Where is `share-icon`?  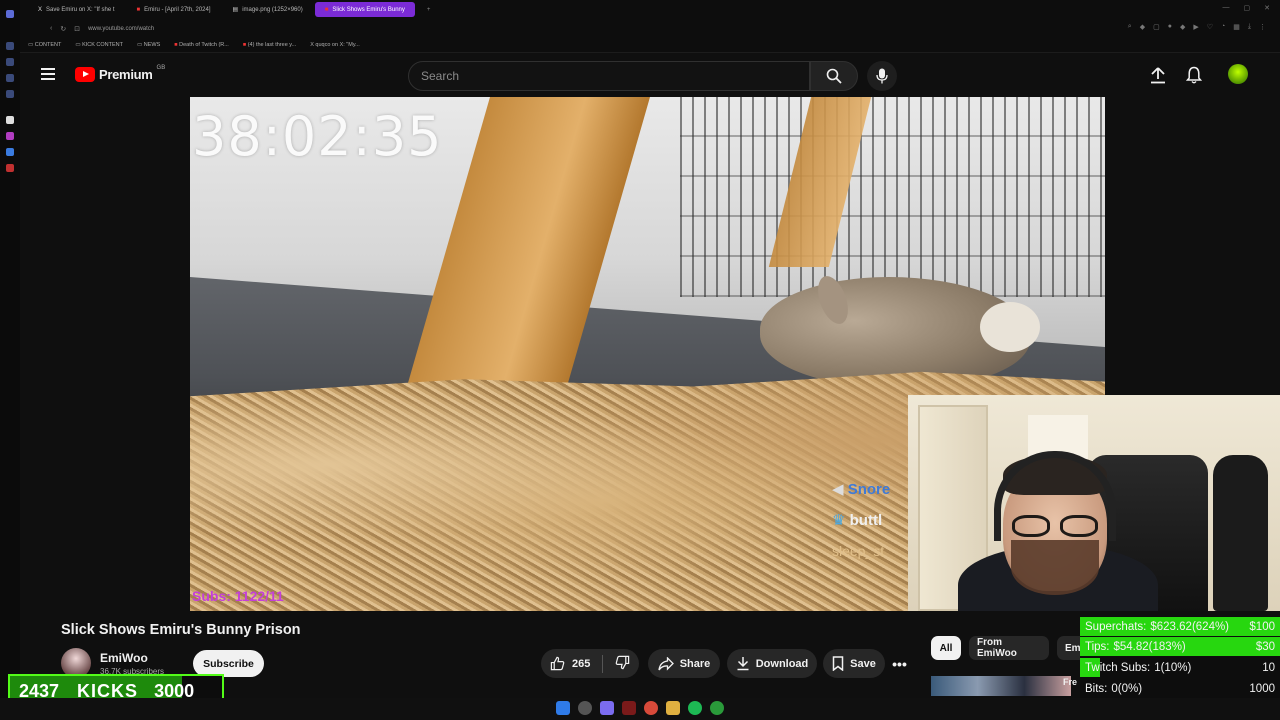 share-icon is located at coordinates (666, 663).